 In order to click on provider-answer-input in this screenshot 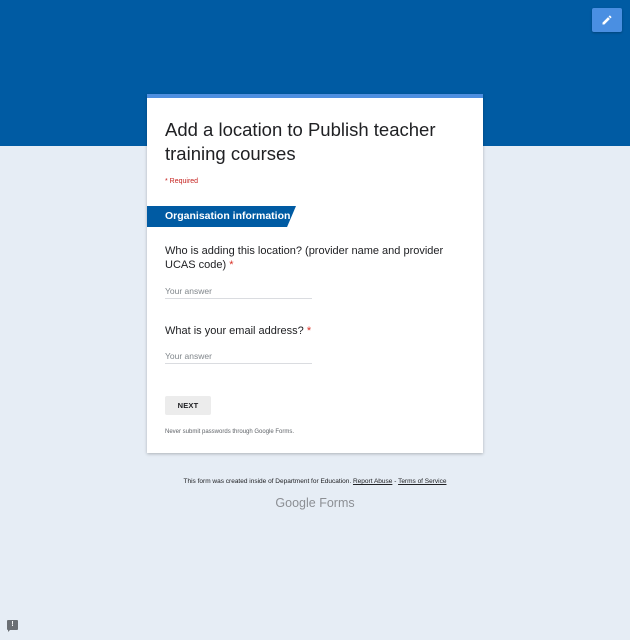, I will do `click(238, 291)`.